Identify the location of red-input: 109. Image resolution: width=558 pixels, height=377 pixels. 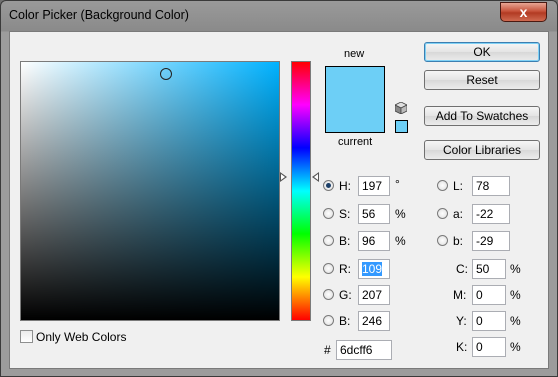
(374, 269).